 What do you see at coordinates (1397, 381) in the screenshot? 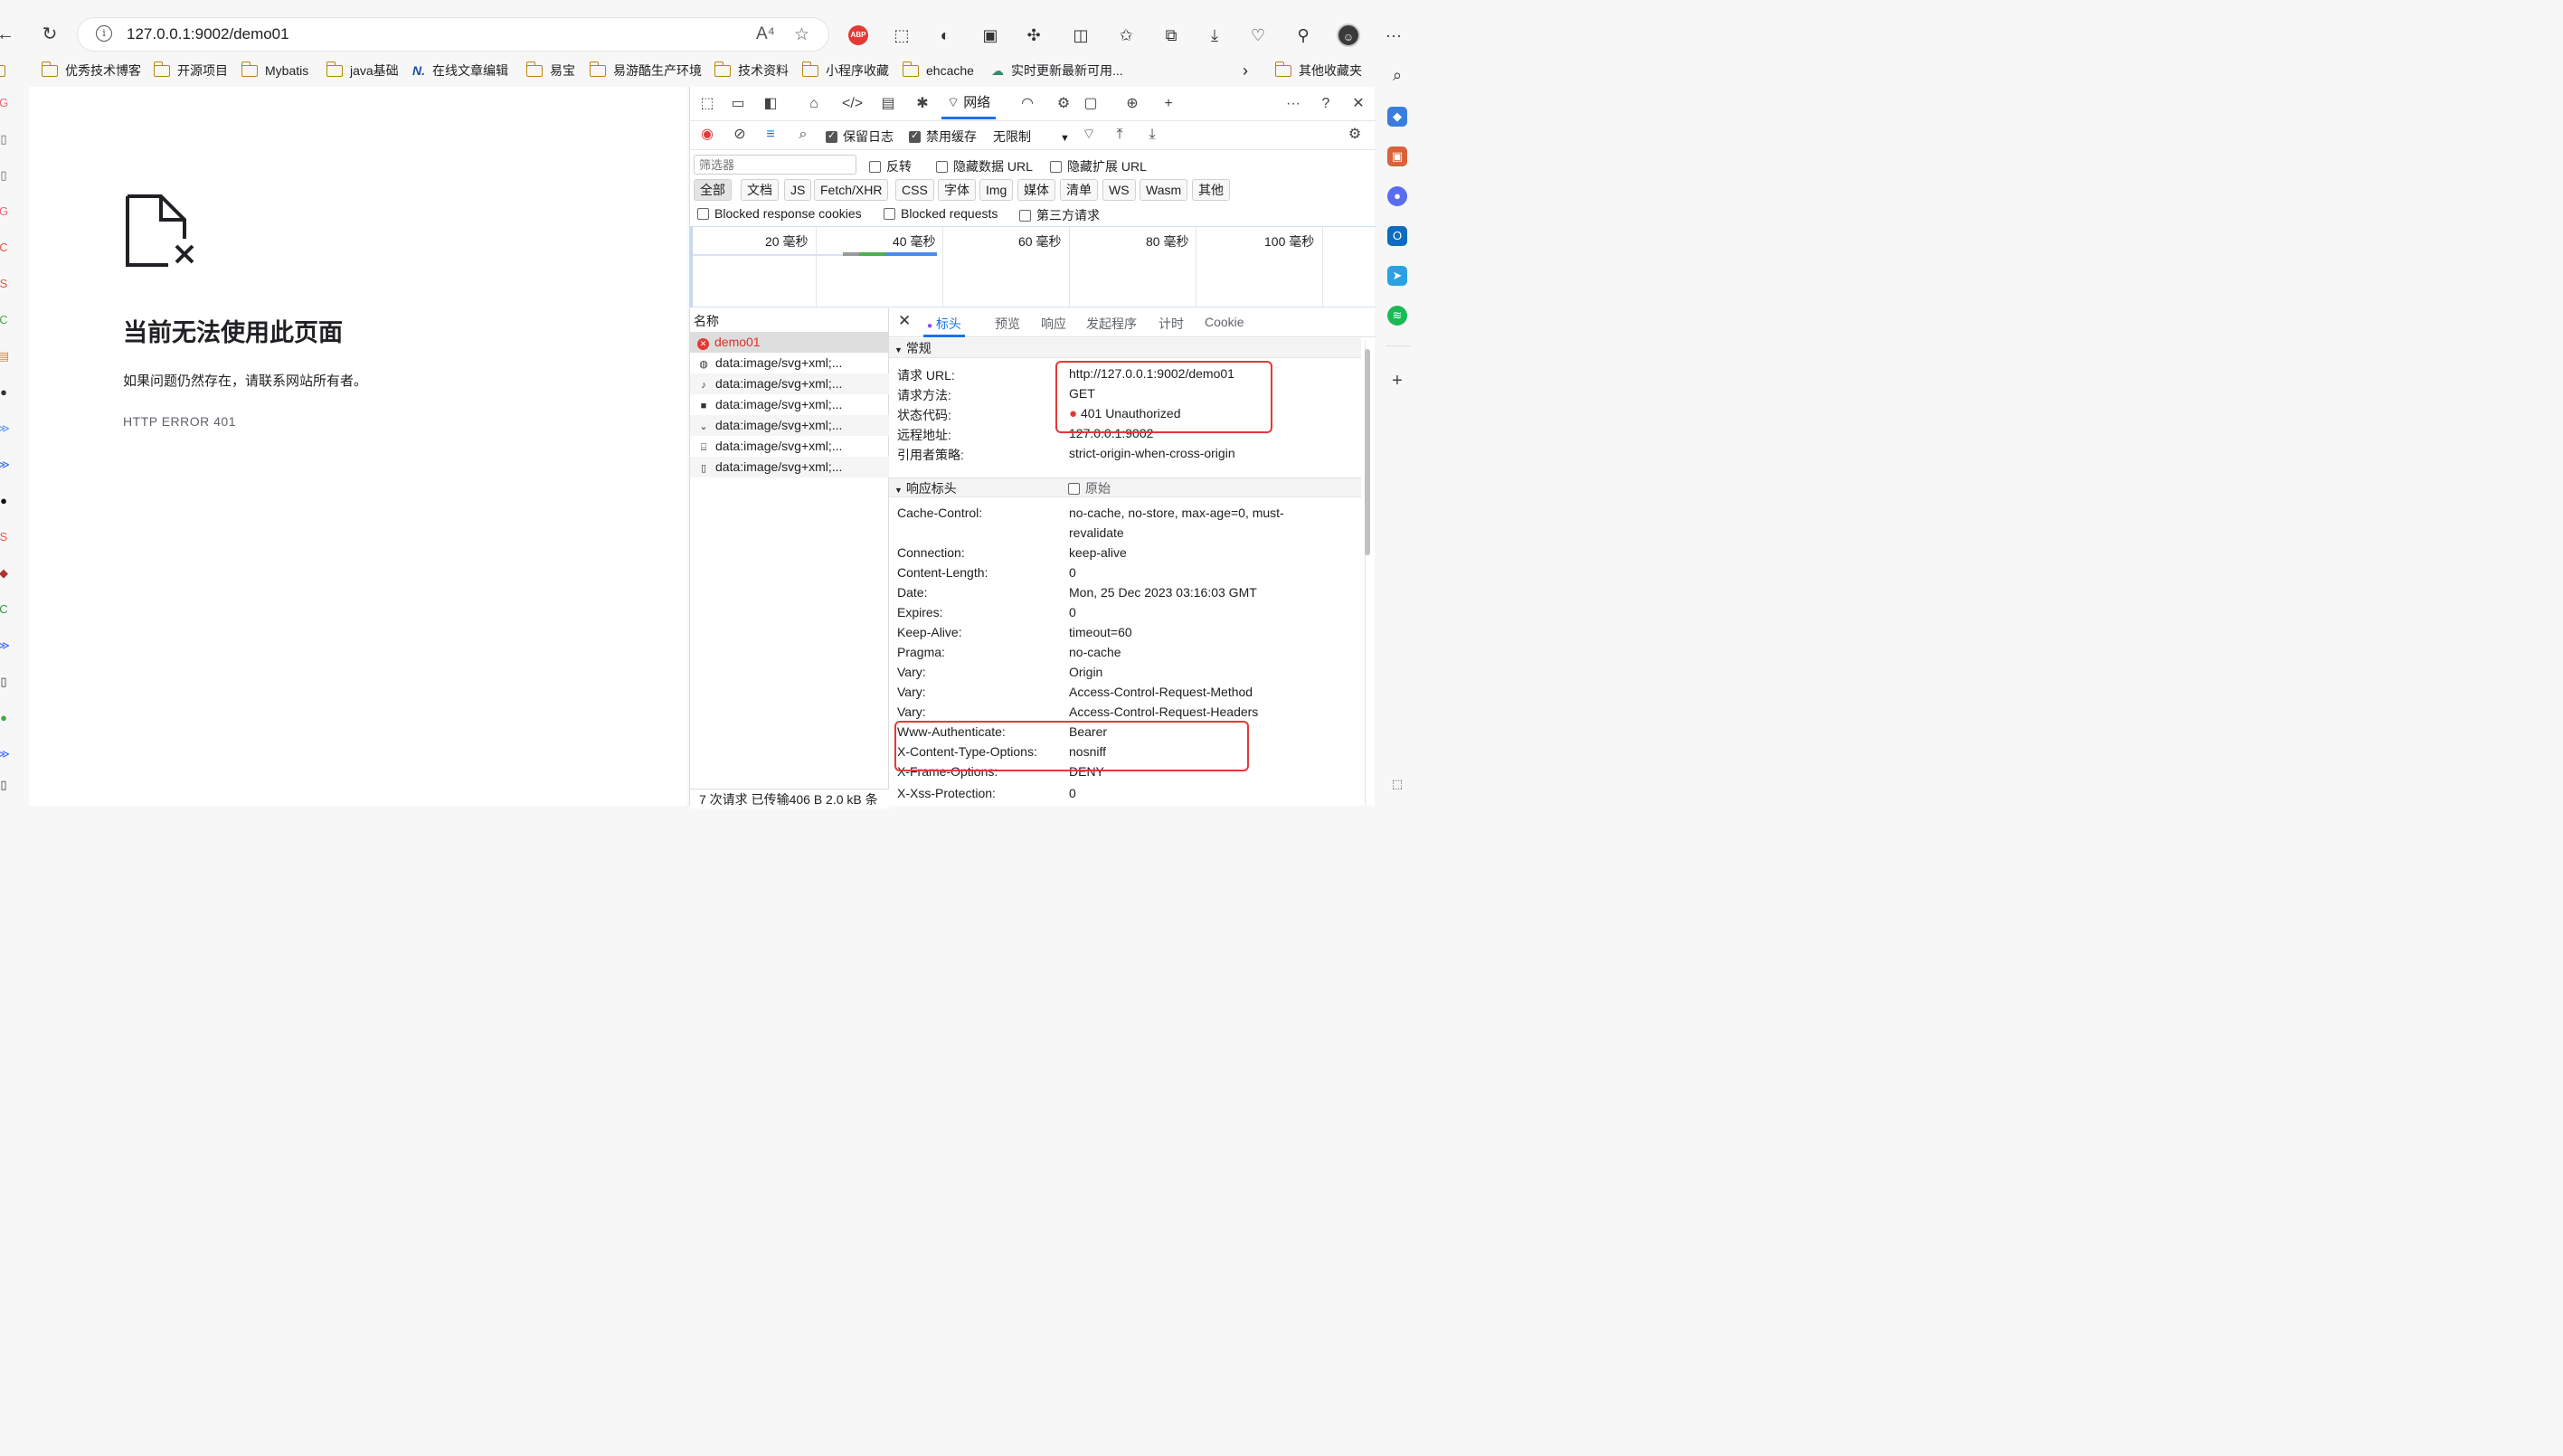
I see `add-icon: +` at bounding box center [1397, 381].